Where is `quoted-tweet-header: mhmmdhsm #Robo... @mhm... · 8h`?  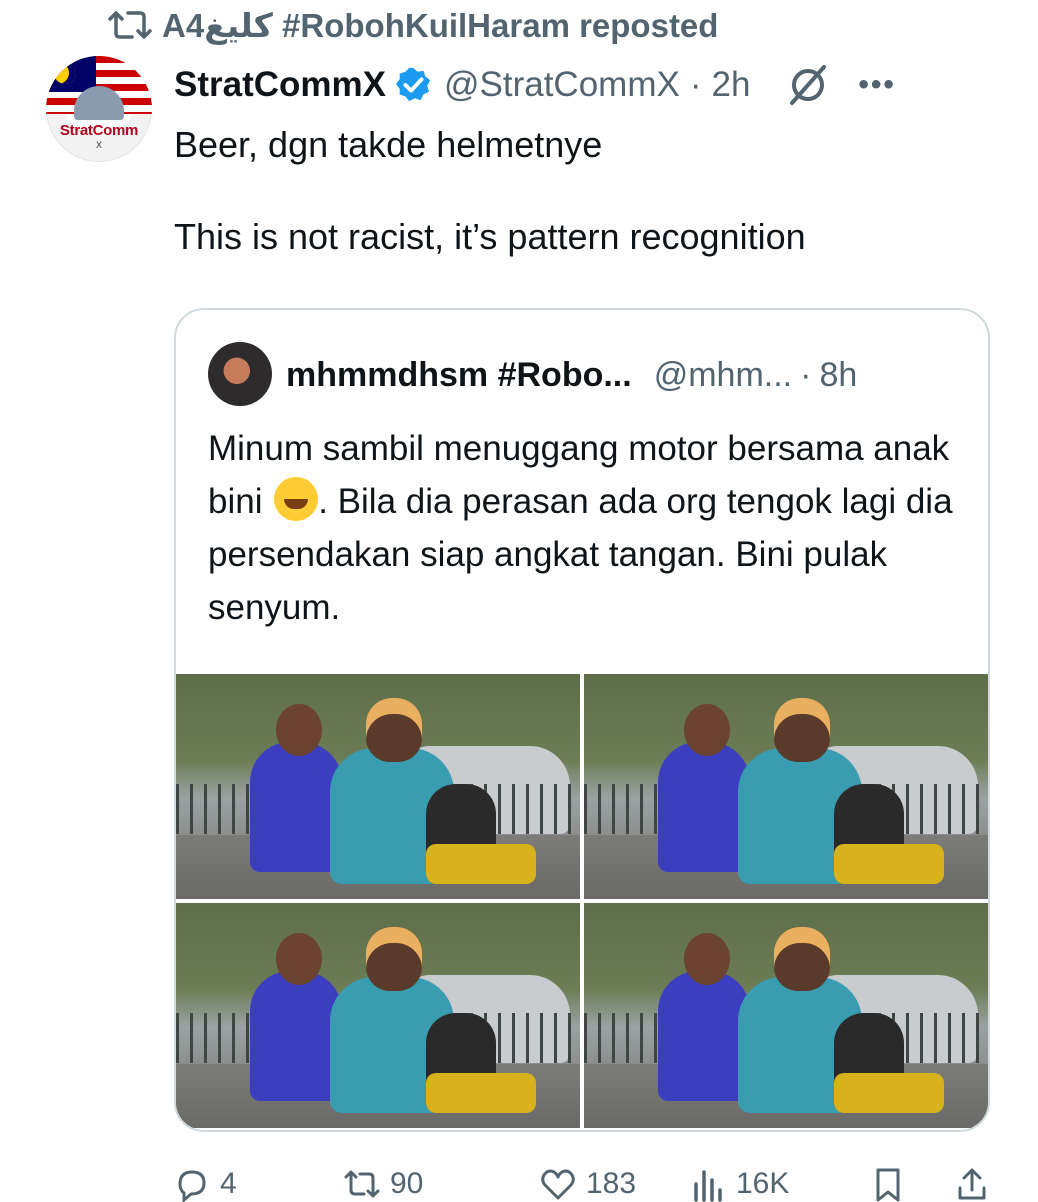 quoted-tweet-header: mhmmdhsm #Robo... @mhm... · 8h is located at coordinates (622, 375).